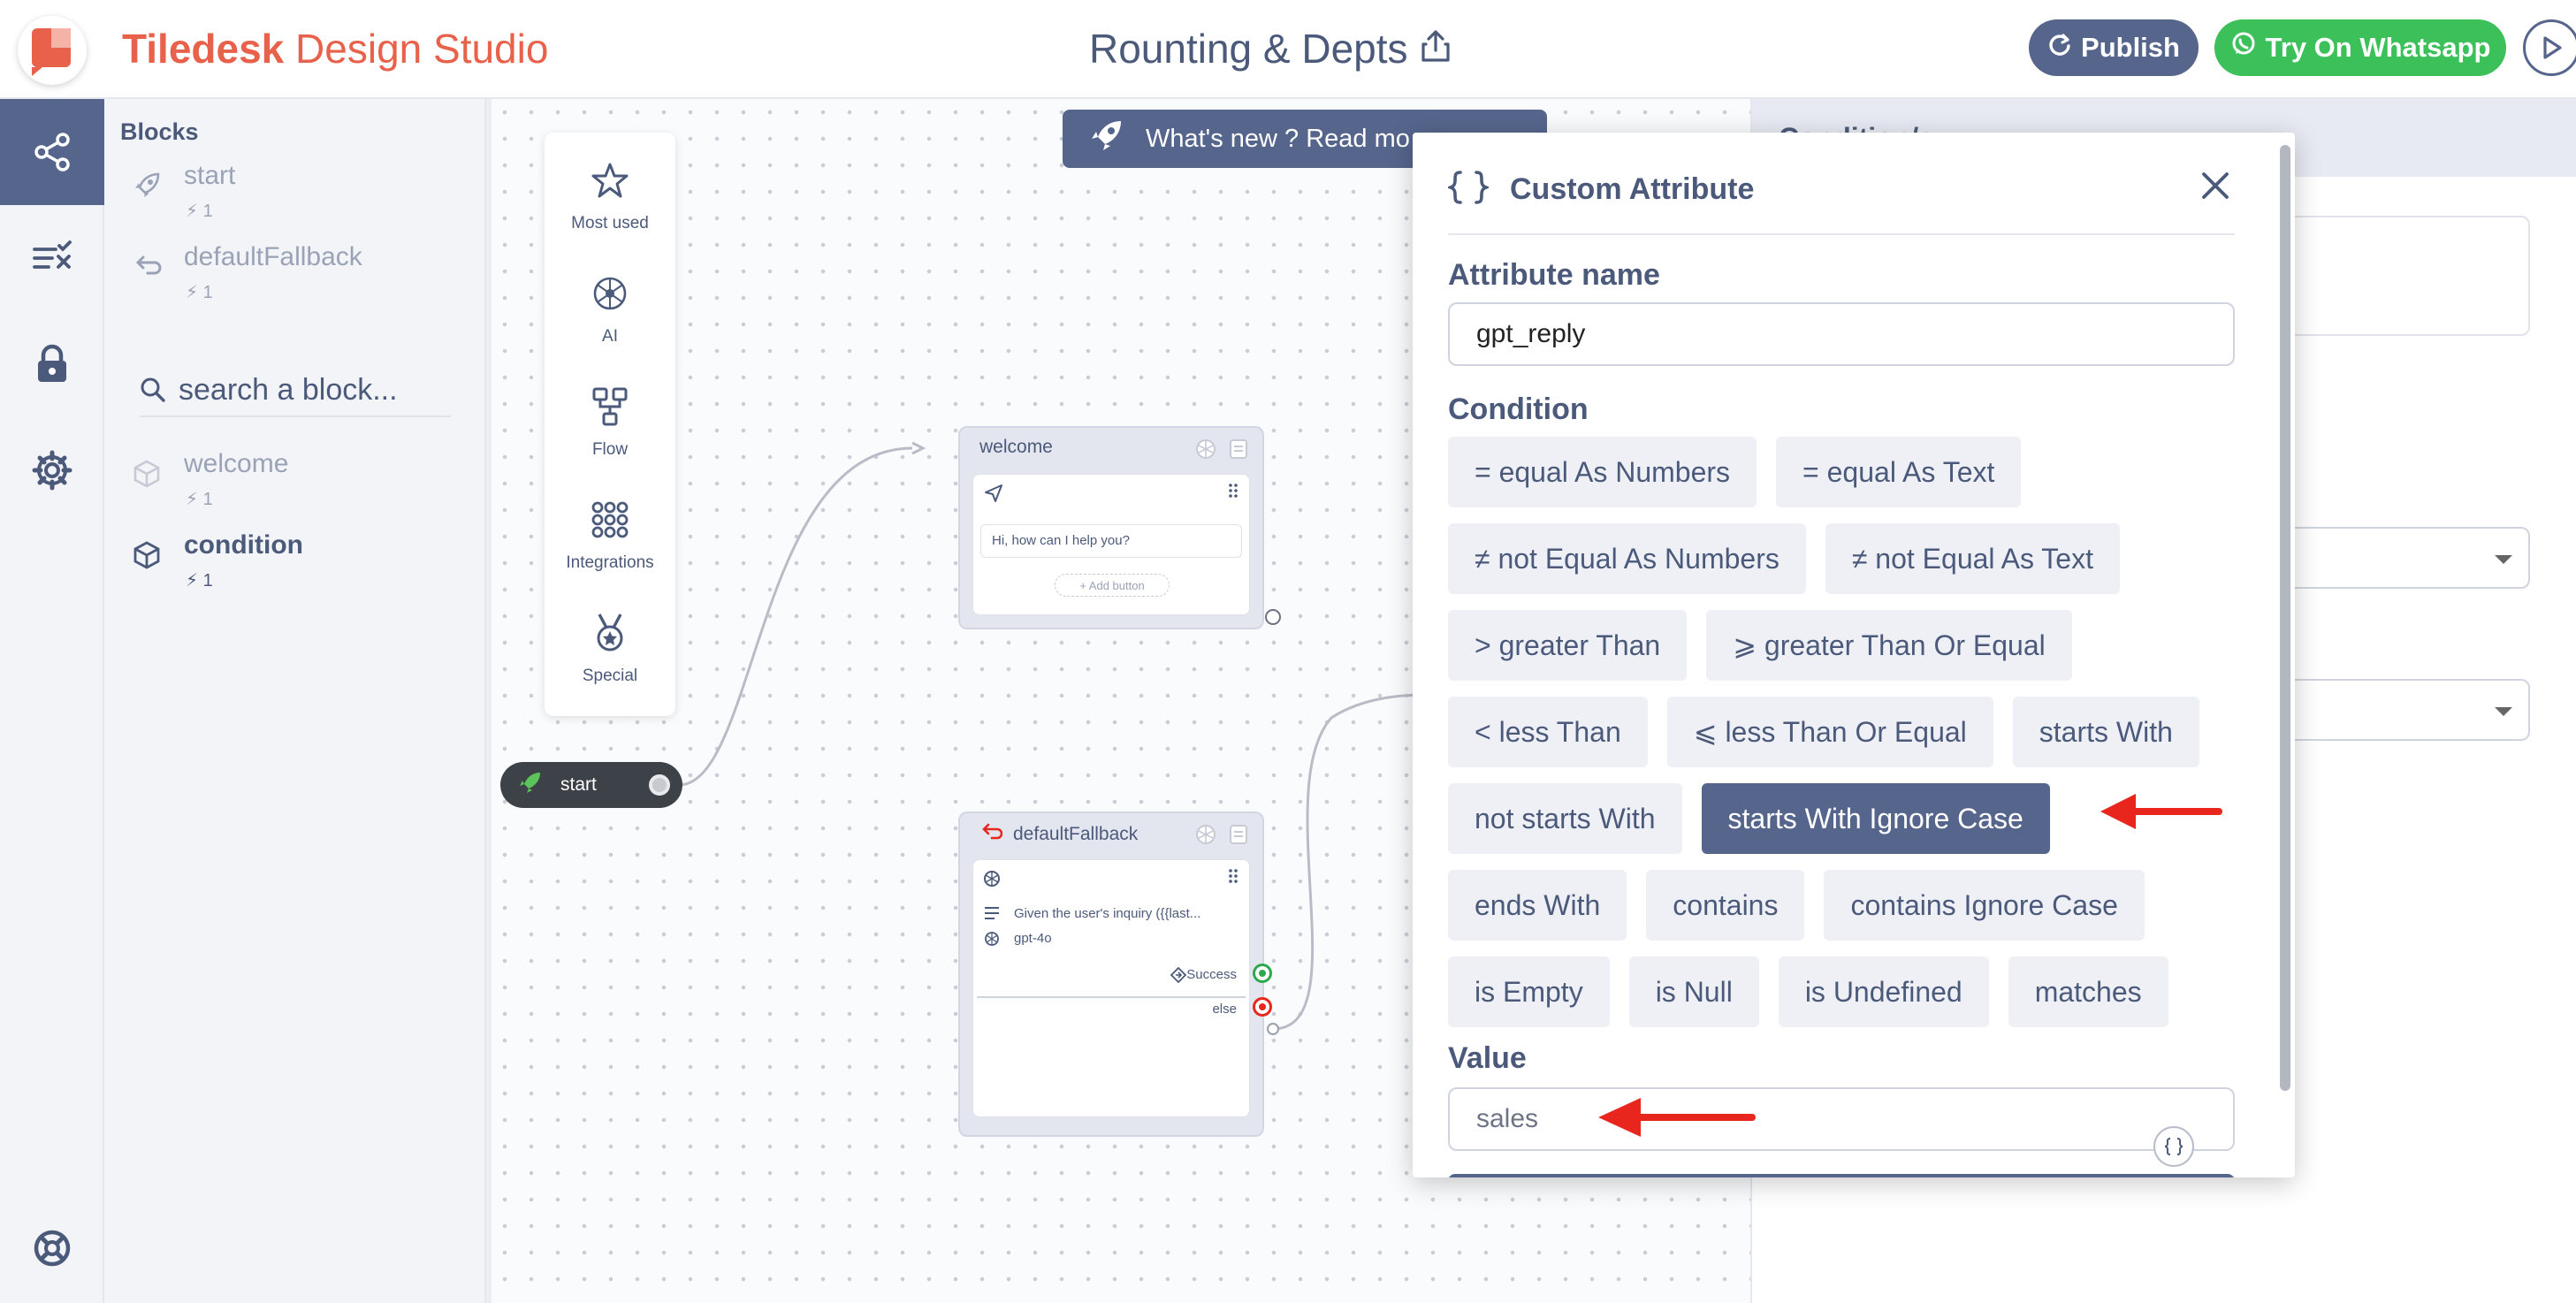  What do you see at coordinates (1677, 1117) in the screenshot?
I see `annotation-arrow-value` at bounding box center [1677, 1117].